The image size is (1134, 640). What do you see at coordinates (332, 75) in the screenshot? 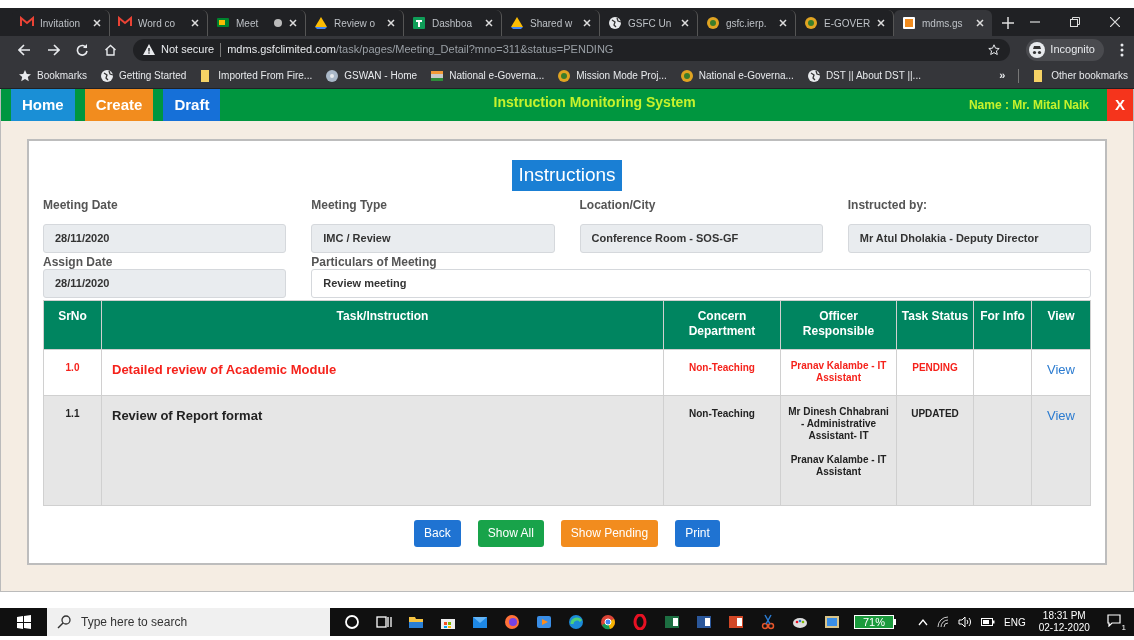
I see `disc-icon` at bounding box center [332, 75].